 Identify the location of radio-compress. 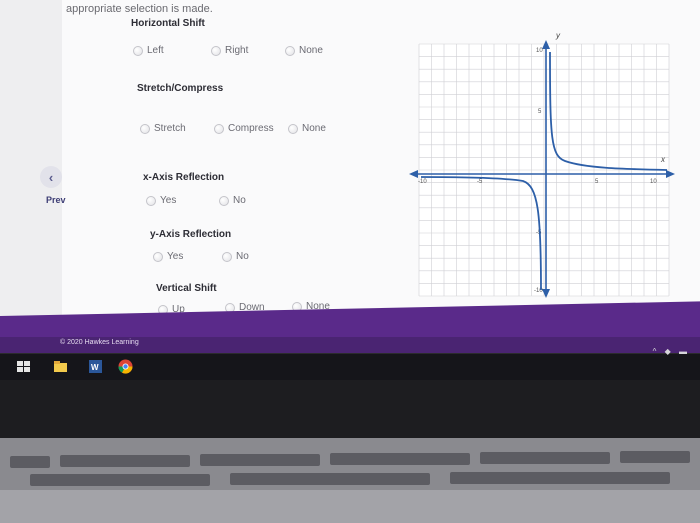
(219, 128).